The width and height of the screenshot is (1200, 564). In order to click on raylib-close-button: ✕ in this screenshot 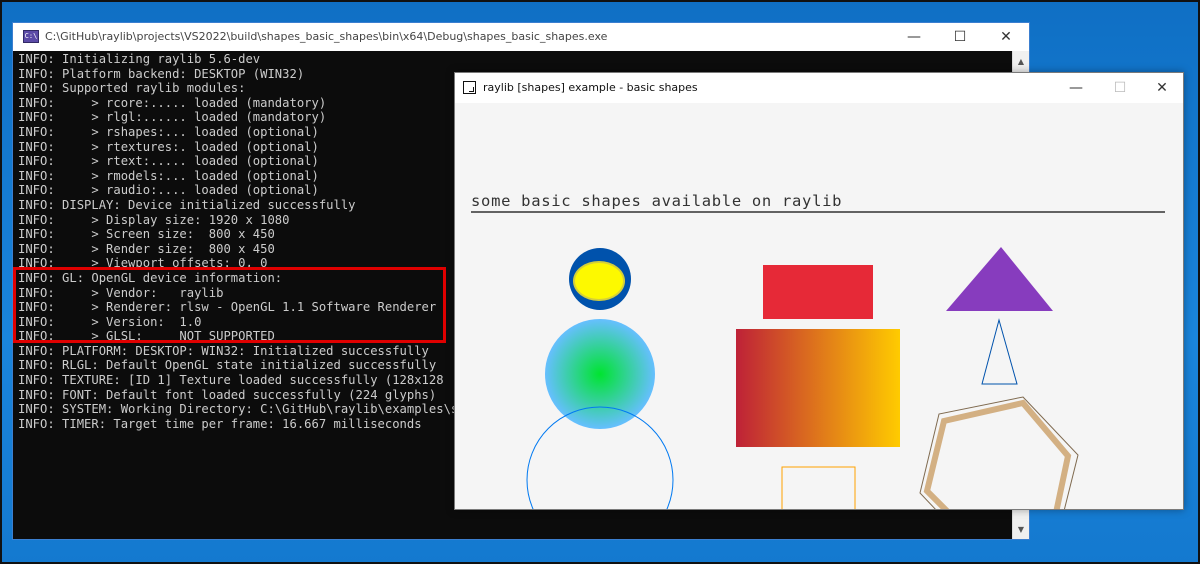, I will do `click(1162, 88)`.